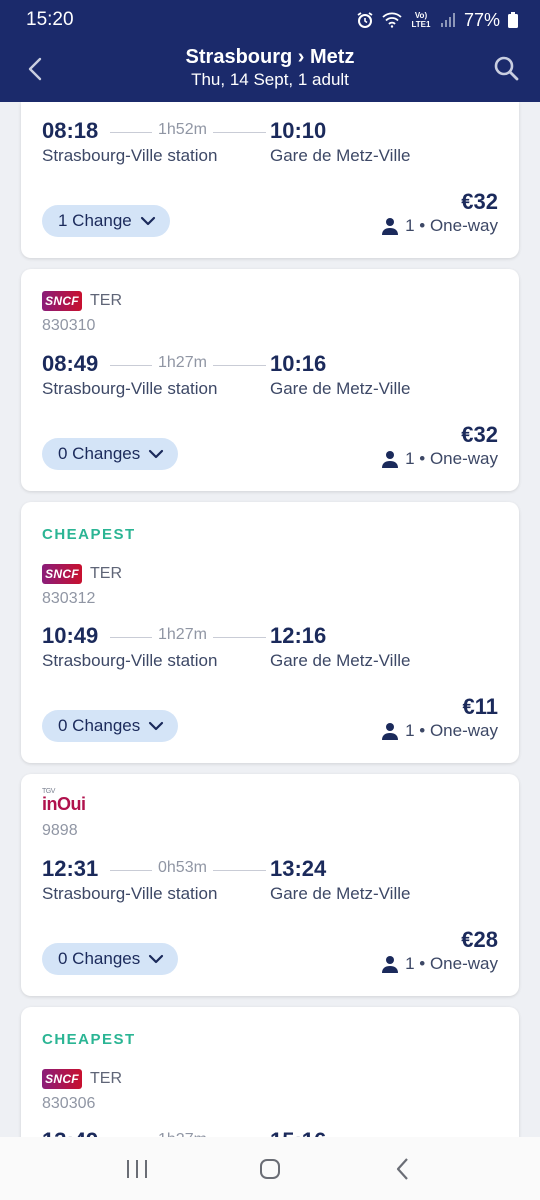 The image size is (540, 1200). What do you see at coordinates (182, 868) in the screenshot?
I see `duration: 0h53m` at bounding box center [182, 868].